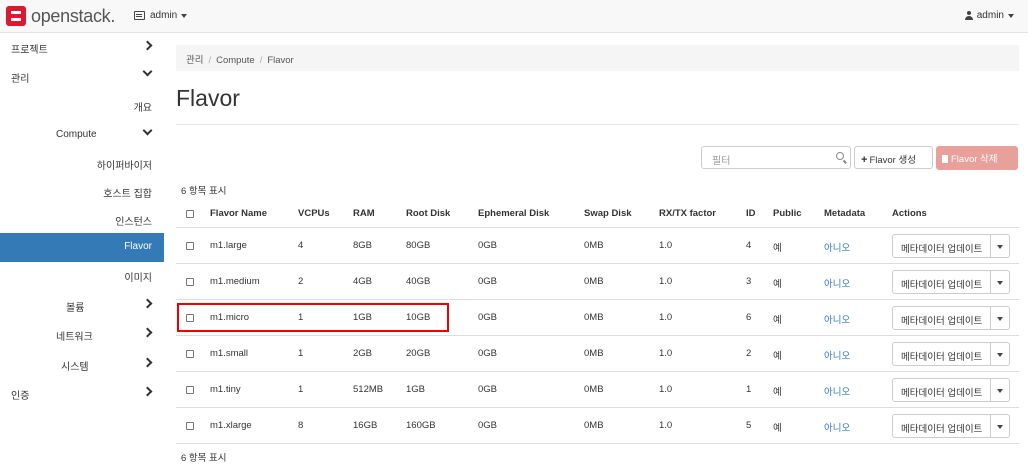 The width and height of the screenshot is (1028, 470). What do you see at coordinates (687, 213) in the screenshot?
I see `header-rxtx-factor: RX/TX factor` at bounding box center [687, 213].